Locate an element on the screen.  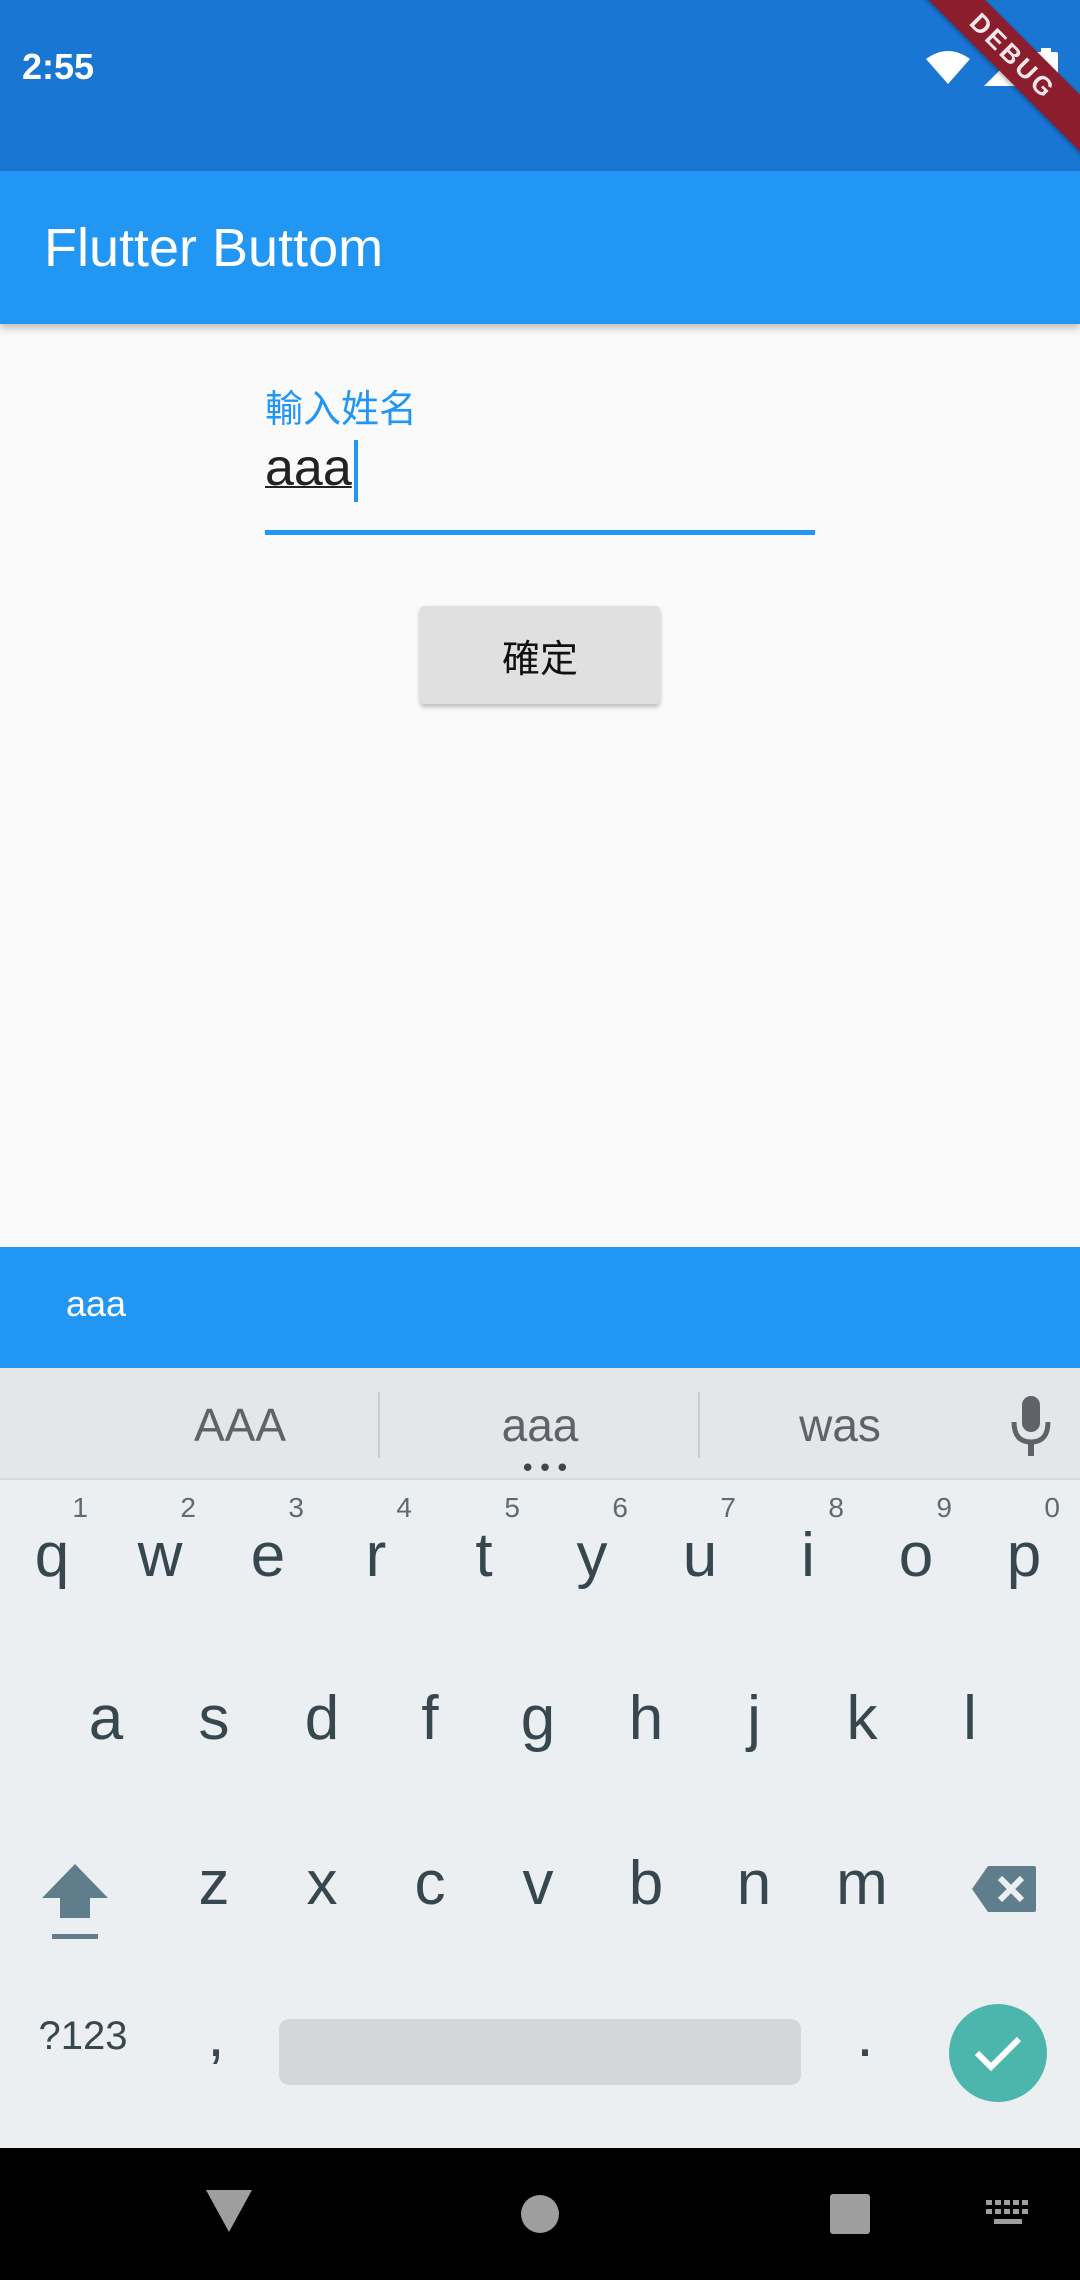
key-label: o is located at coordinates (916, 1555).